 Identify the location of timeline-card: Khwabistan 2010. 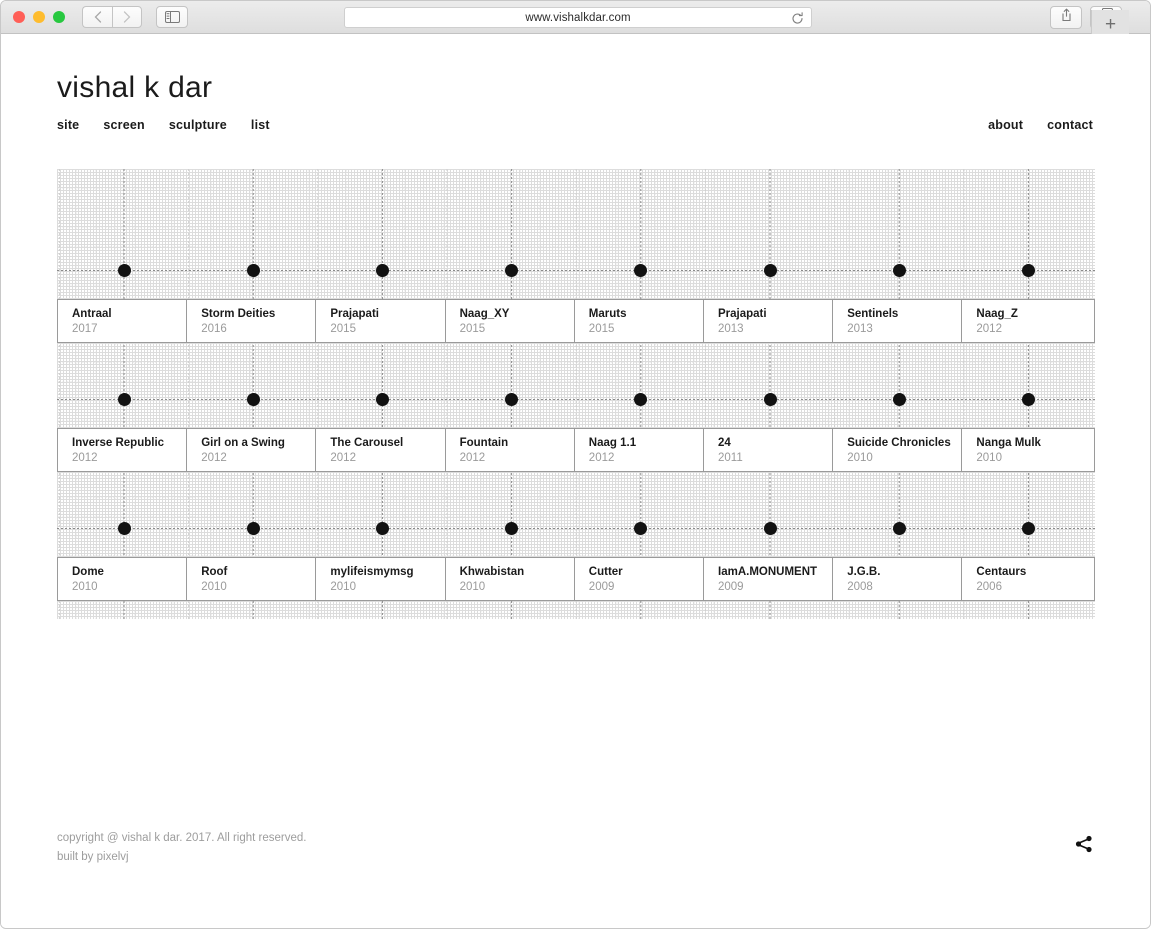
(511, 579).